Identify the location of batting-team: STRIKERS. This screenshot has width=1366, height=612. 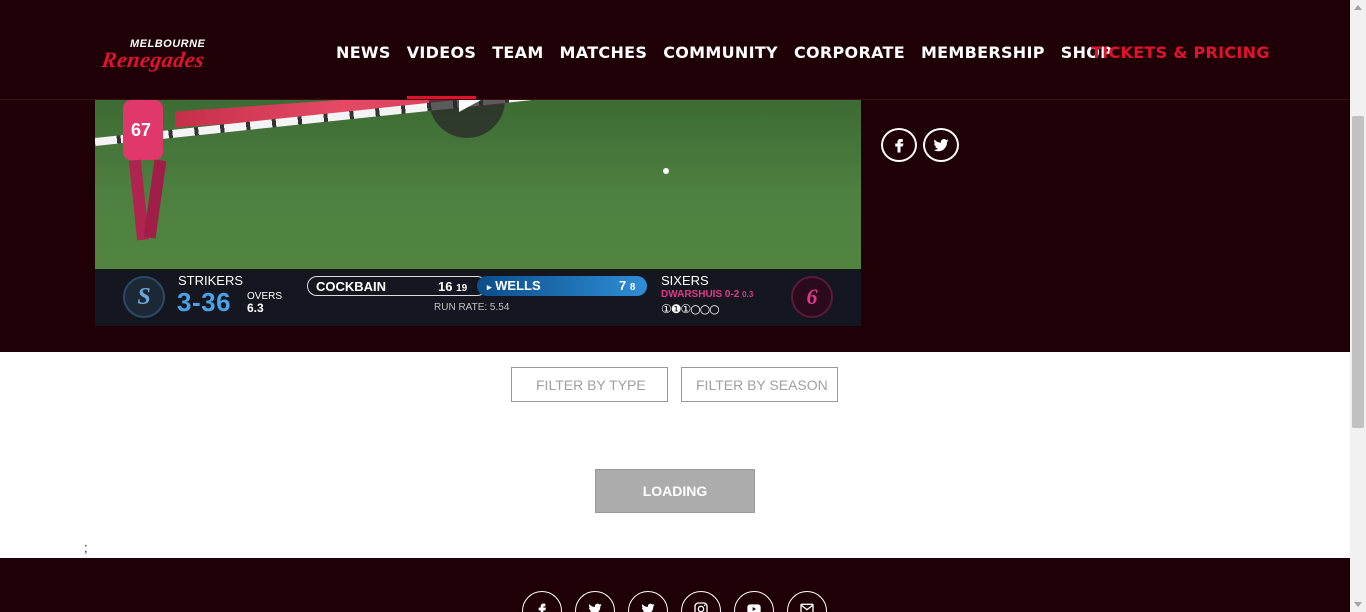
(211, 280).